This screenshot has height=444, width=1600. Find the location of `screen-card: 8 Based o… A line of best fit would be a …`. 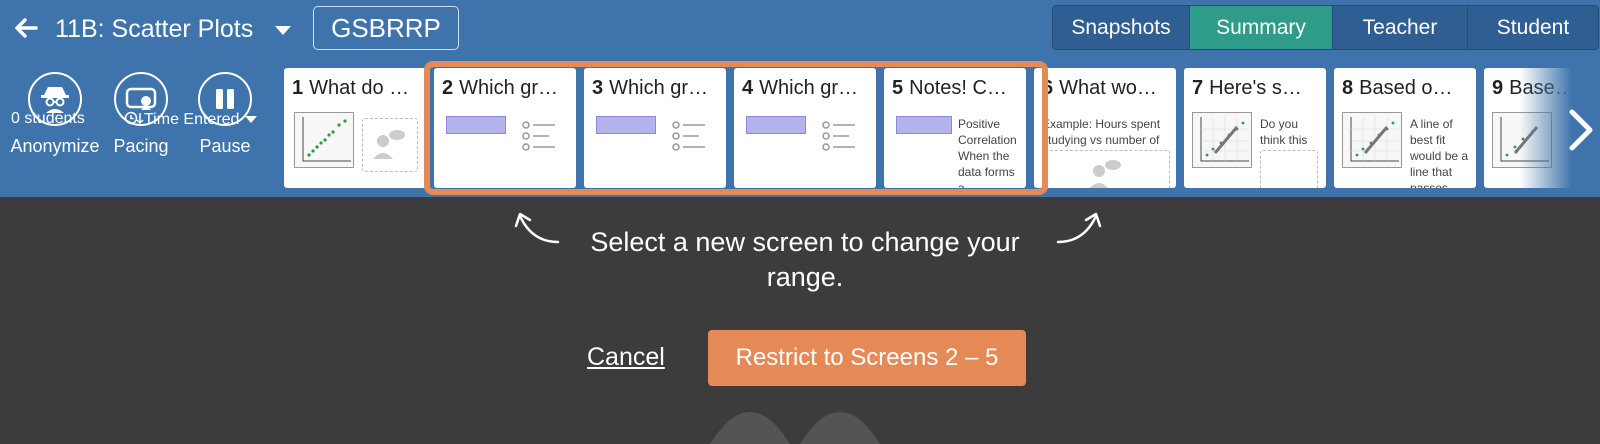

screen-card: 8 Based o… A line of best fit would be a … is located at coordinates (1405, 128).